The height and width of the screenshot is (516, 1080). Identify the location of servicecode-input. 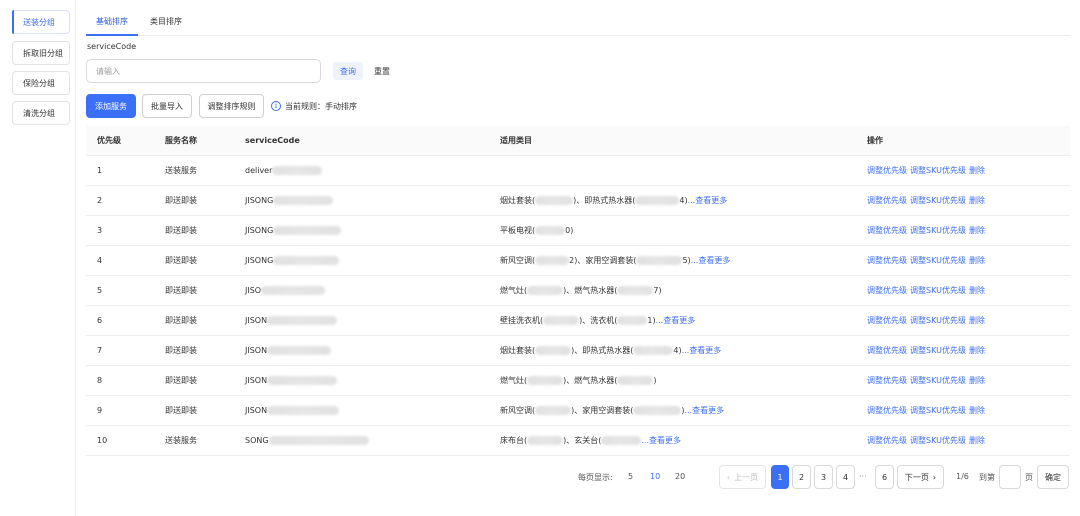
(203, 71).